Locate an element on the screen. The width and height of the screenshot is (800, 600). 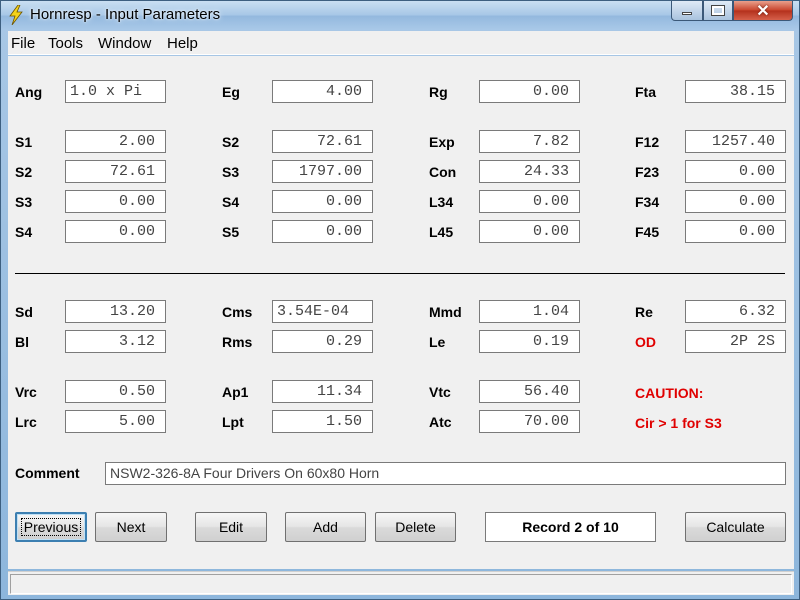
label-f45: F45 is located at coordinates (647, 232).